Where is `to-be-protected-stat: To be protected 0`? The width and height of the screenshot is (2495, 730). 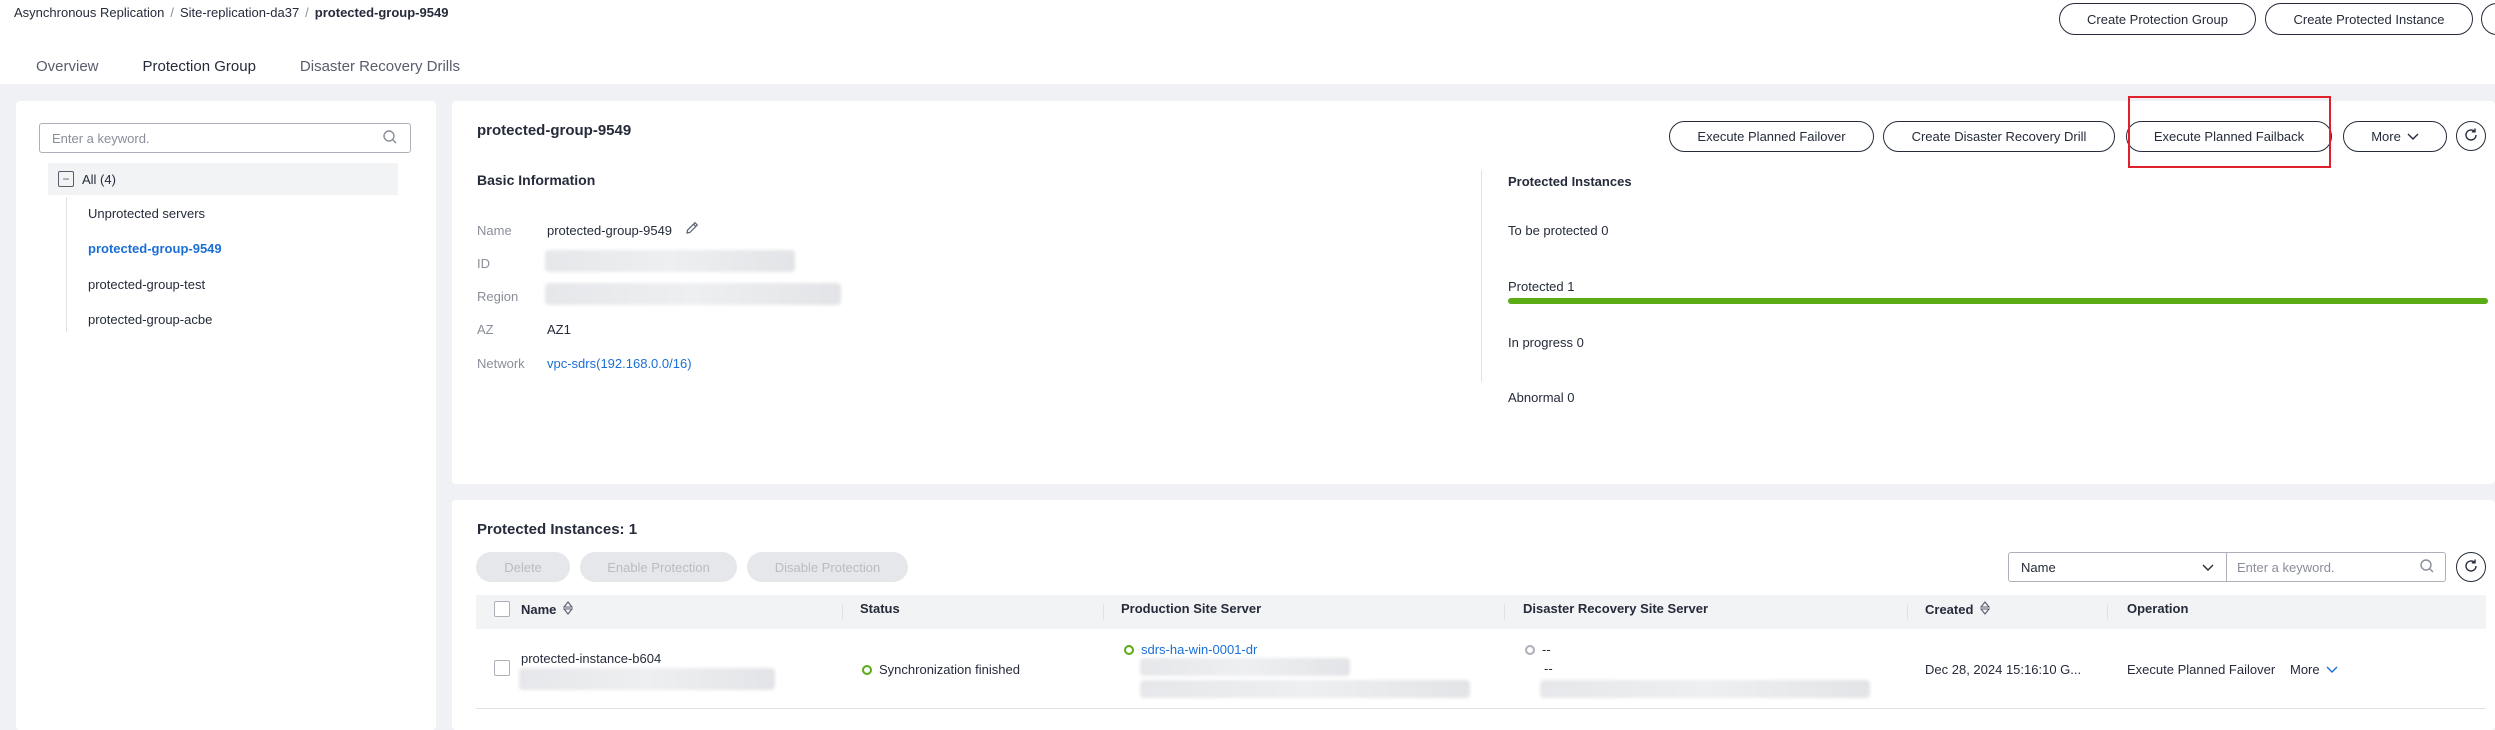
to-be-protected-stat: To be protected 0 is located at coordinates (1558, 230).